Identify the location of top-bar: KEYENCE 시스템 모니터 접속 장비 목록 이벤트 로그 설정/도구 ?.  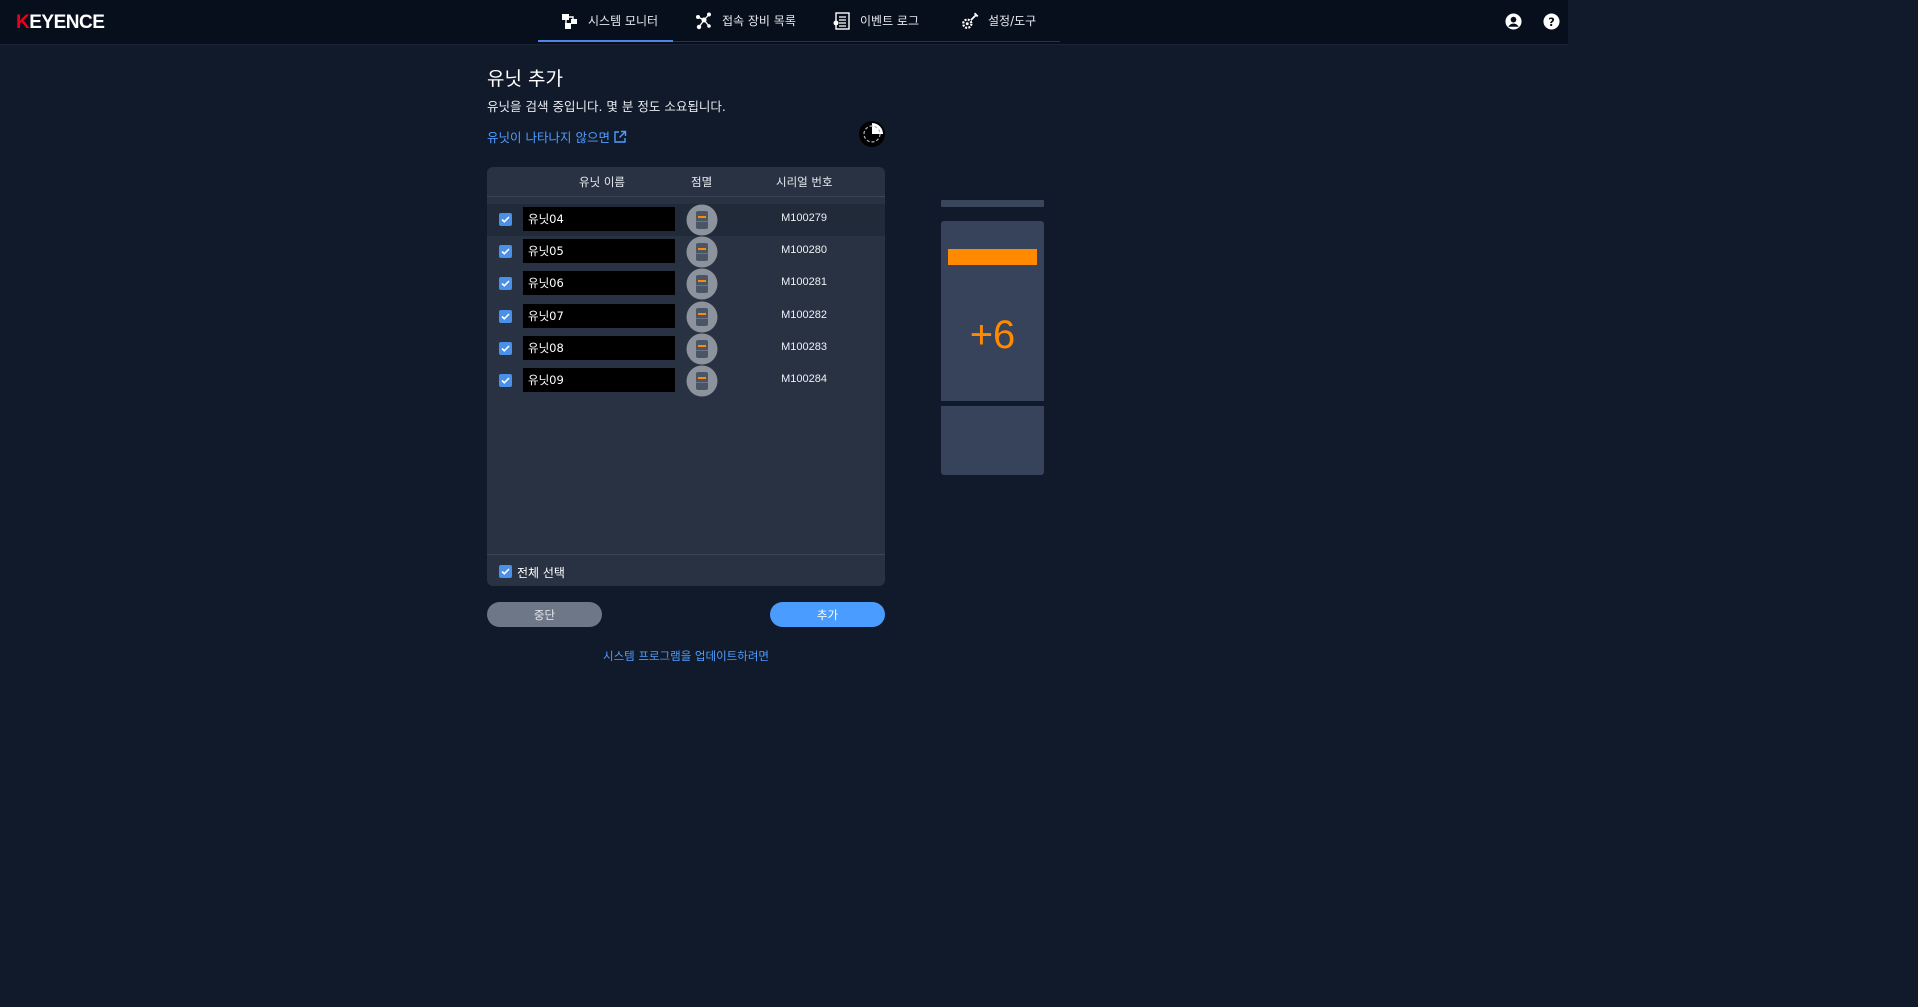
(784, 22).